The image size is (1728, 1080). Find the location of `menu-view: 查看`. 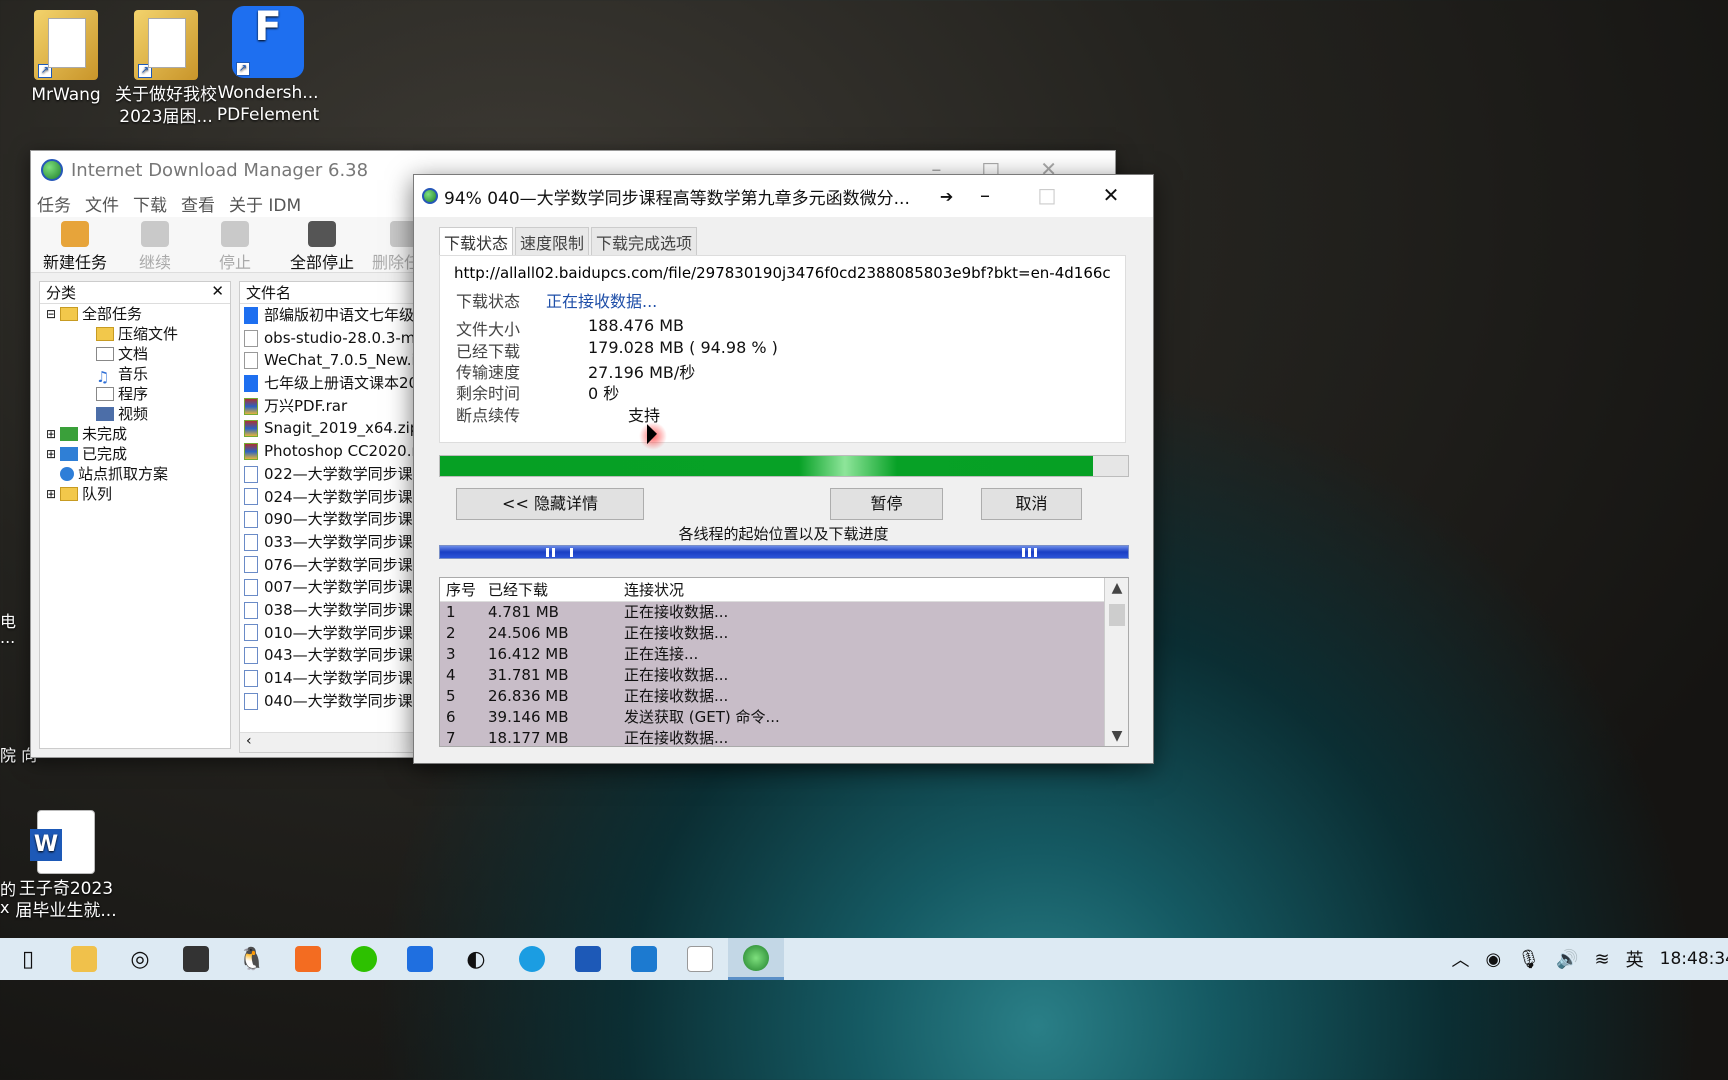

menu-view: 查看 is located at coordinates (198, 203).